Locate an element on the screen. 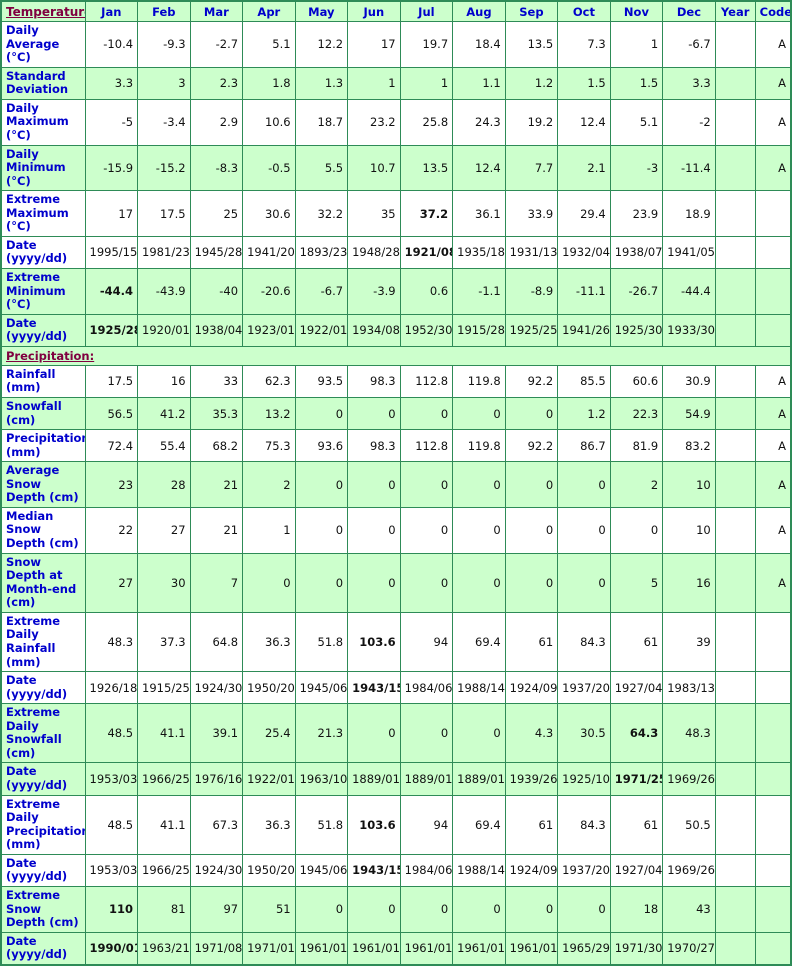 This screenshot has width=792, height=966. row-label: Extreme Minimum (°C) is located at coordinates (43, 291).